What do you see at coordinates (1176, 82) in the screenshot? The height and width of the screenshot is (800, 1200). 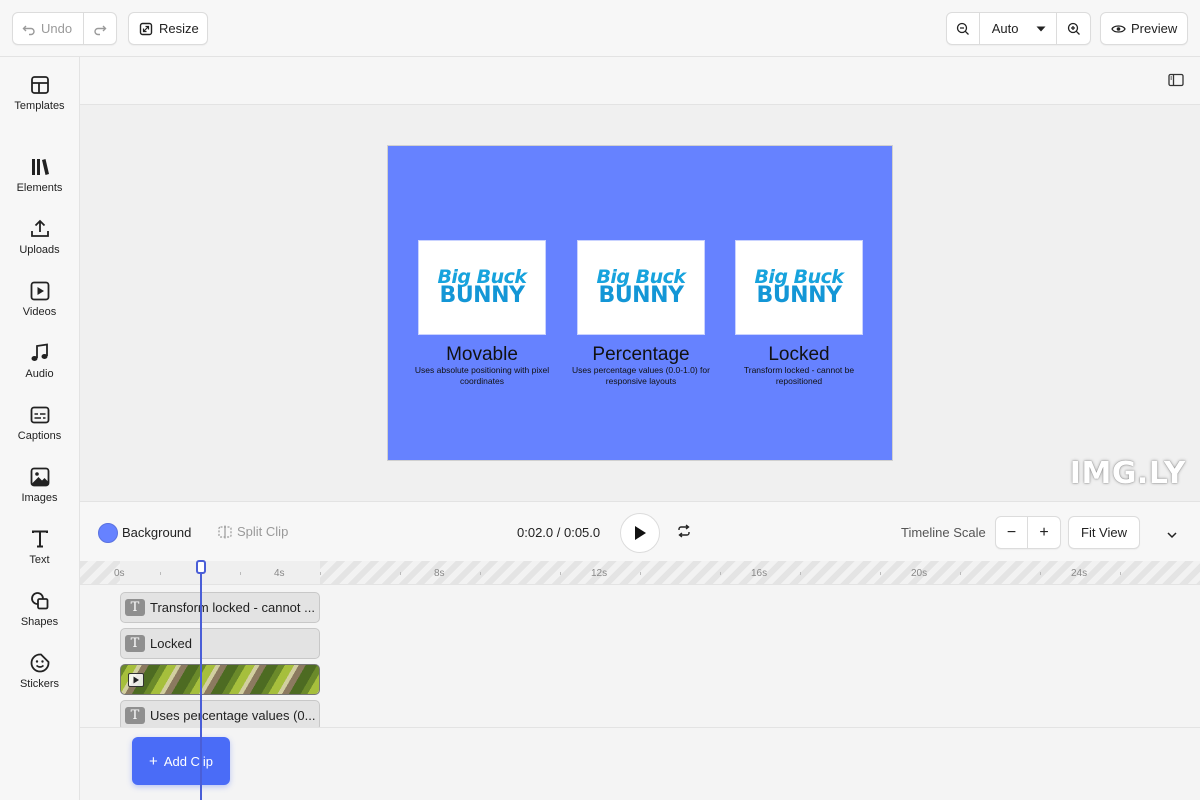 I see `panel-toggle-icon` at bounding box center [1176, 82].